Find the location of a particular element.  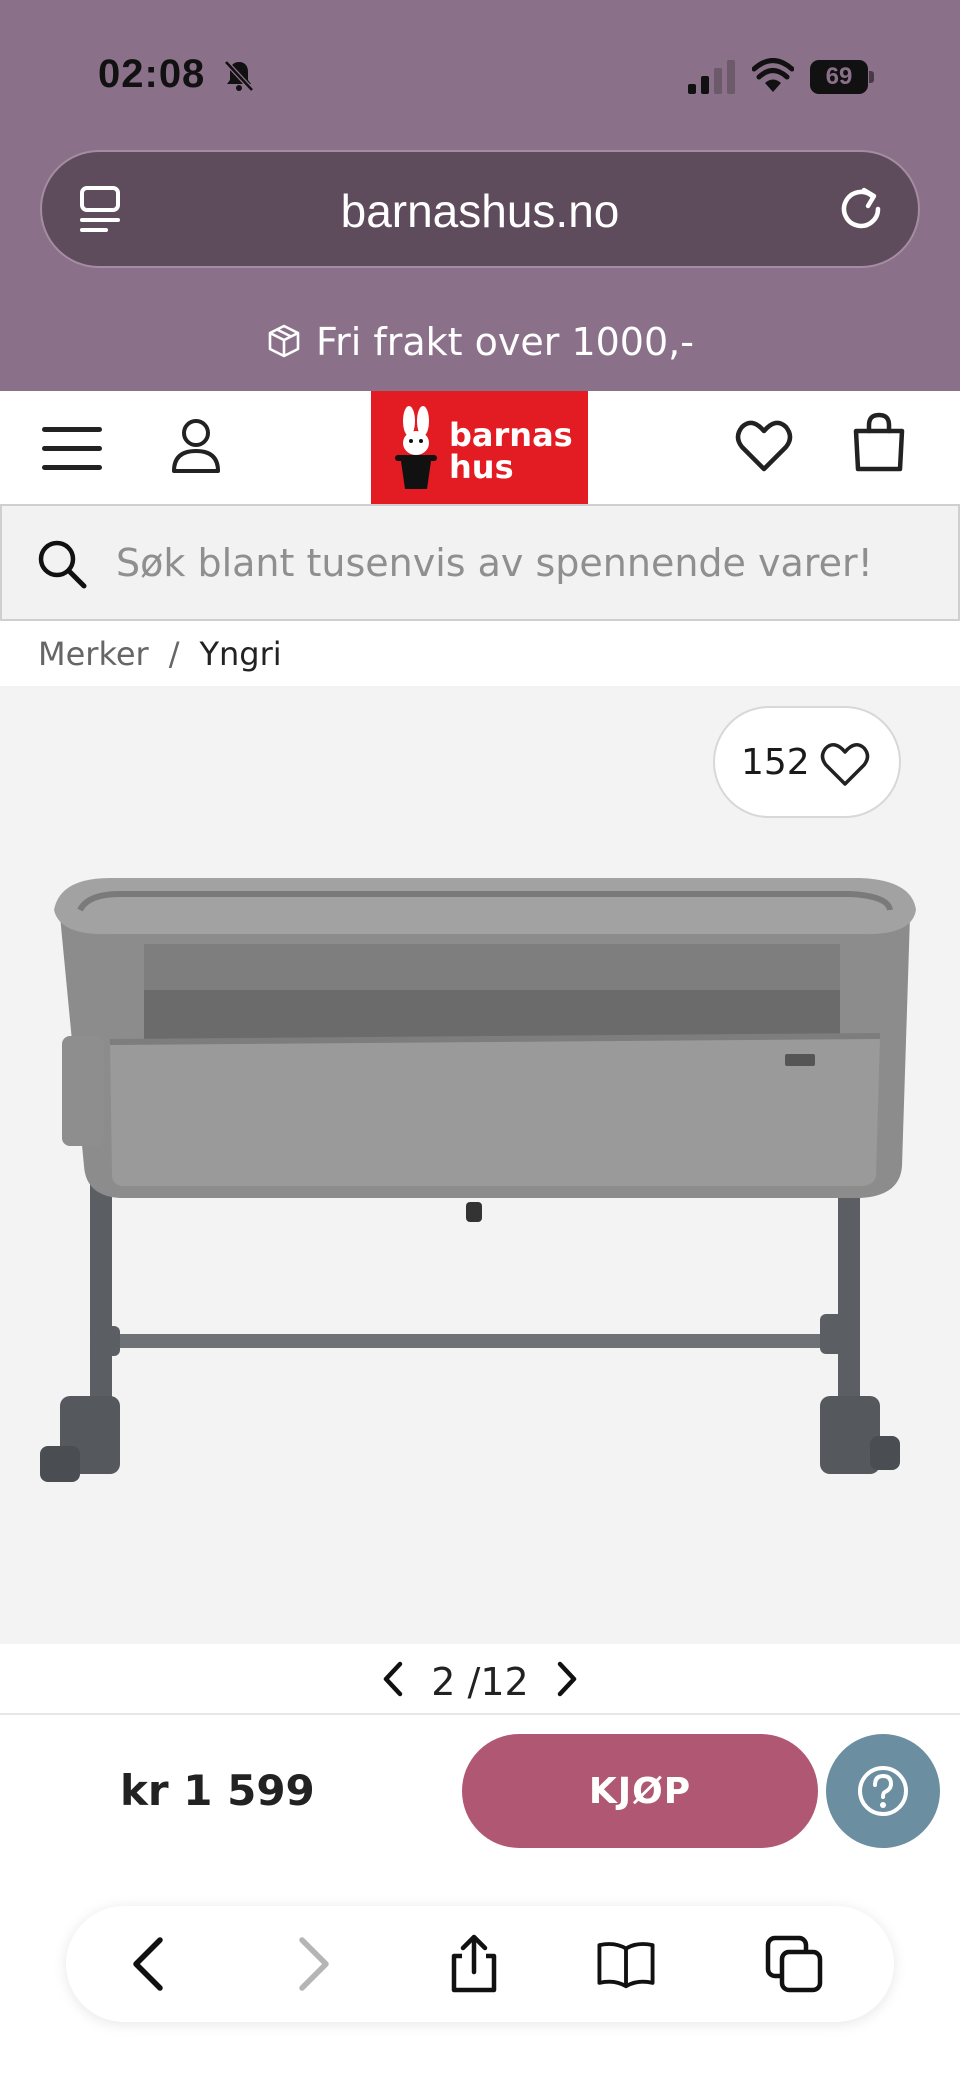

share-icon is located at coordinates (474, 1964).